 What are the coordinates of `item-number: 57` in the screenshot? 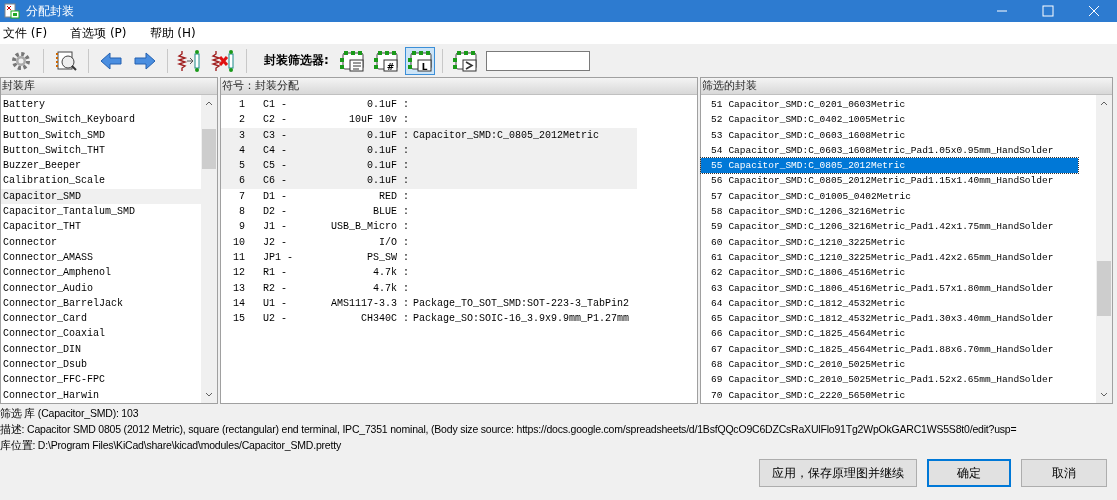 It's located at (717, 196).